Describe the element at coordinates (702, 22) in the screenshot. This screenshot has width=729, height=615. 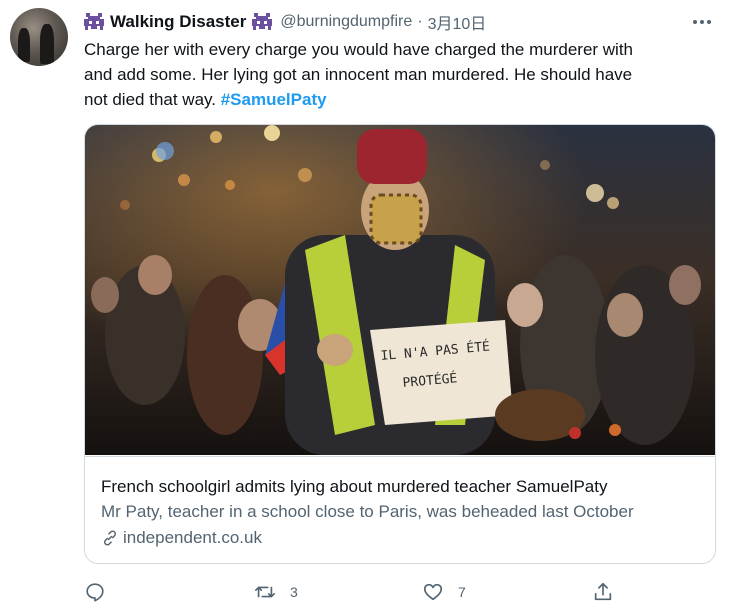
I see `more-icon` at that location.